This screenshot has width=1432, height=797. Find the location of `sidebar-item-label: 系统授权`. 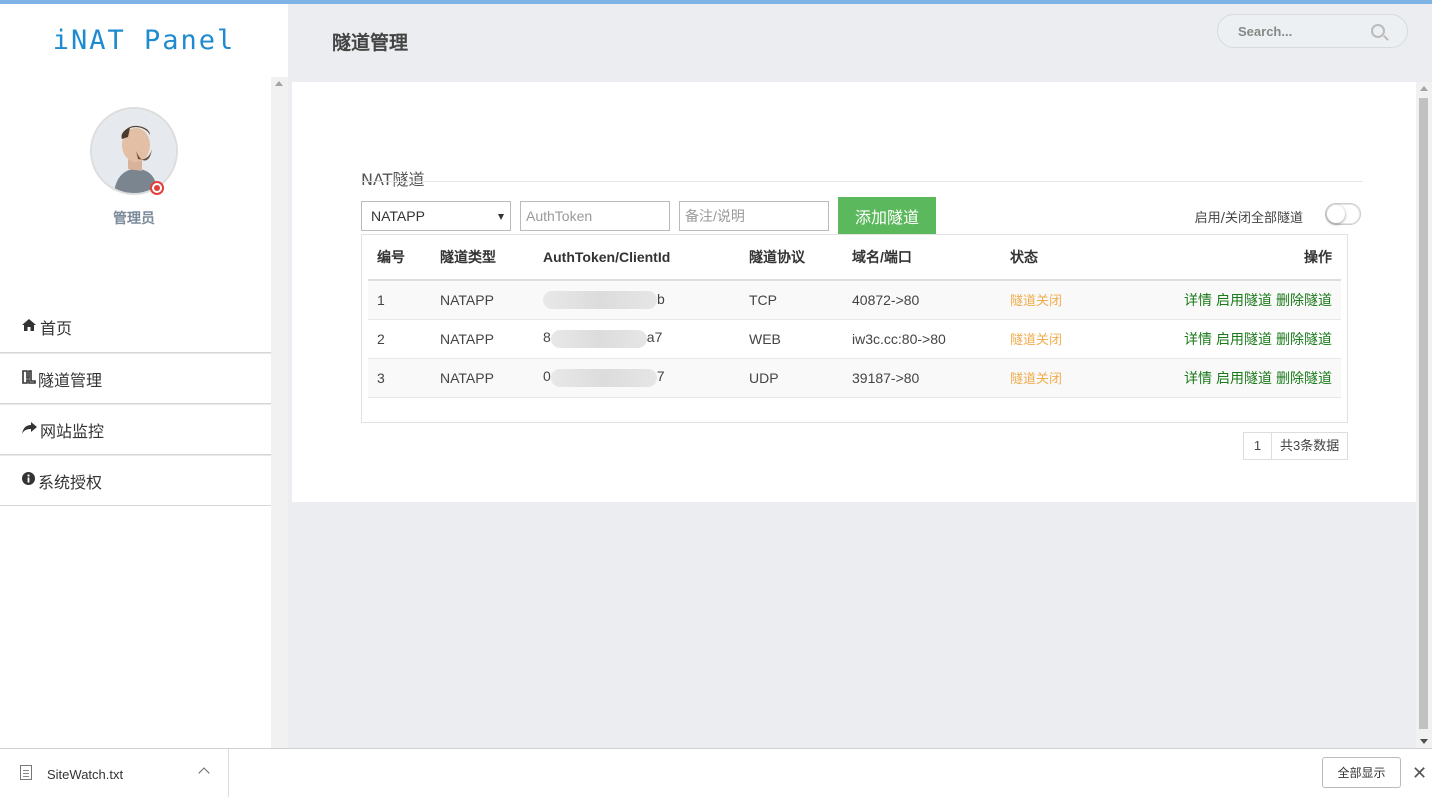

sidebar-item-label: 系统授权 is located at coordinates (70, 482).